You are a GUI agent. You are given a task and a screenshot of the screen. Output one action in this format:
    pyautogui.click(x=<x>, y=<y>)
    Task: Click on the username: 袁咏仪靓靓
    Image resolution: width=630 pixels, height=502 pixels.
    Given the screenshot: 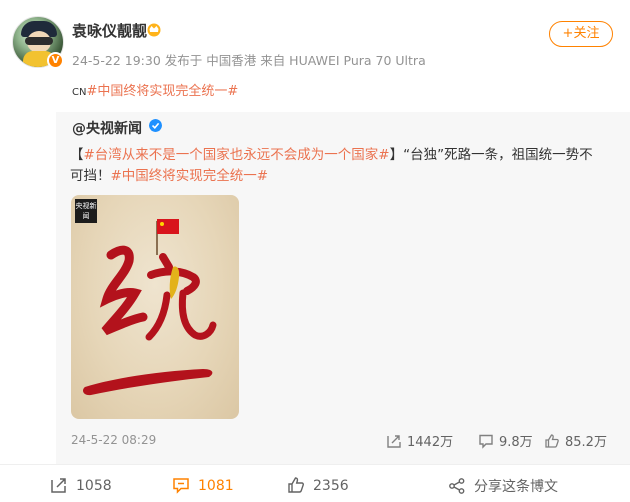 What is the action you would take?
    pyautogui.click(x=109, y=30)
    